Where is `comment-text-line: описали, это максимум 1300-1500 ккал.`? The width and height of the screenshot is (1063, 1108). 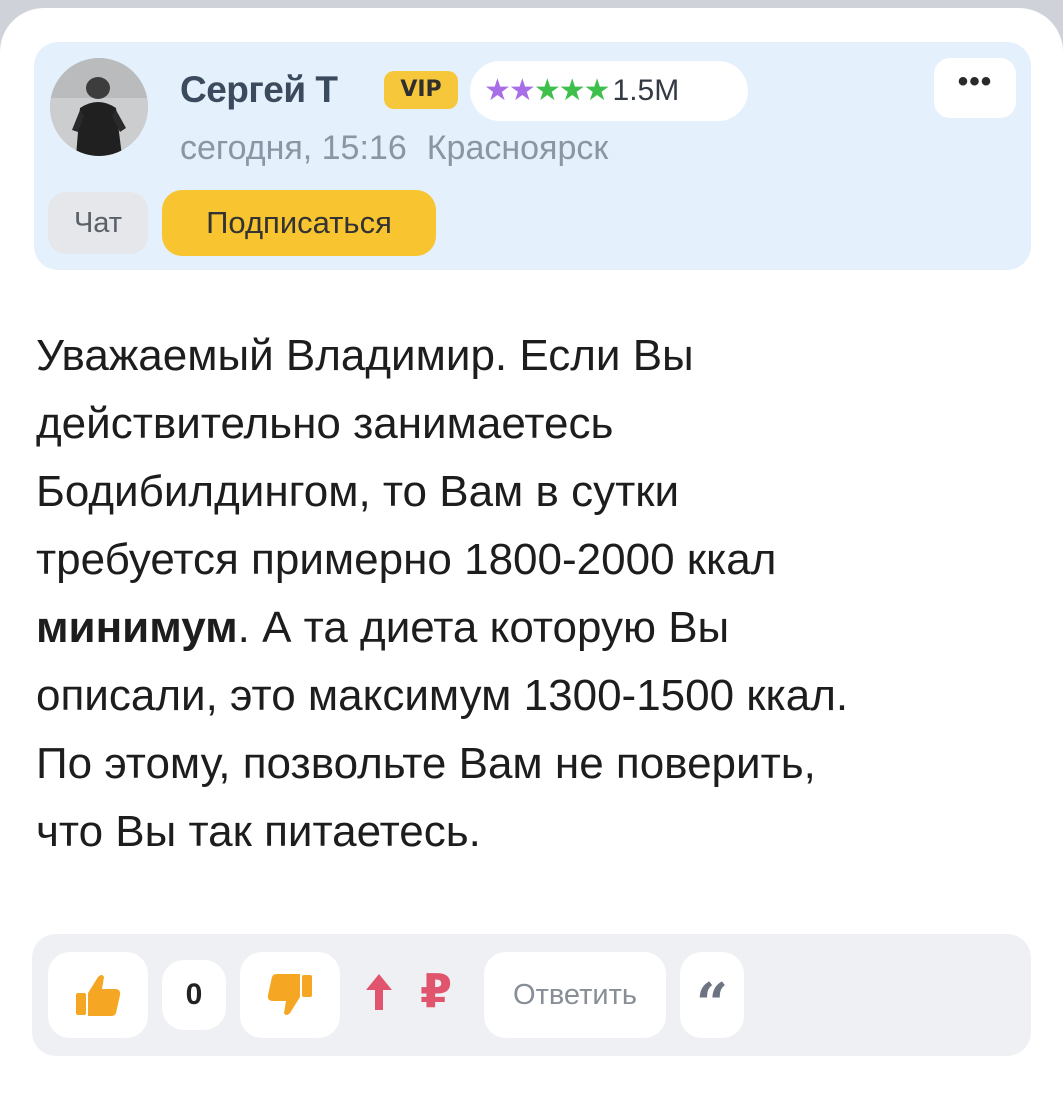
comment-text-line: описали, это максимум 1300-1500 ккал. is located at coordinates (442, 695).